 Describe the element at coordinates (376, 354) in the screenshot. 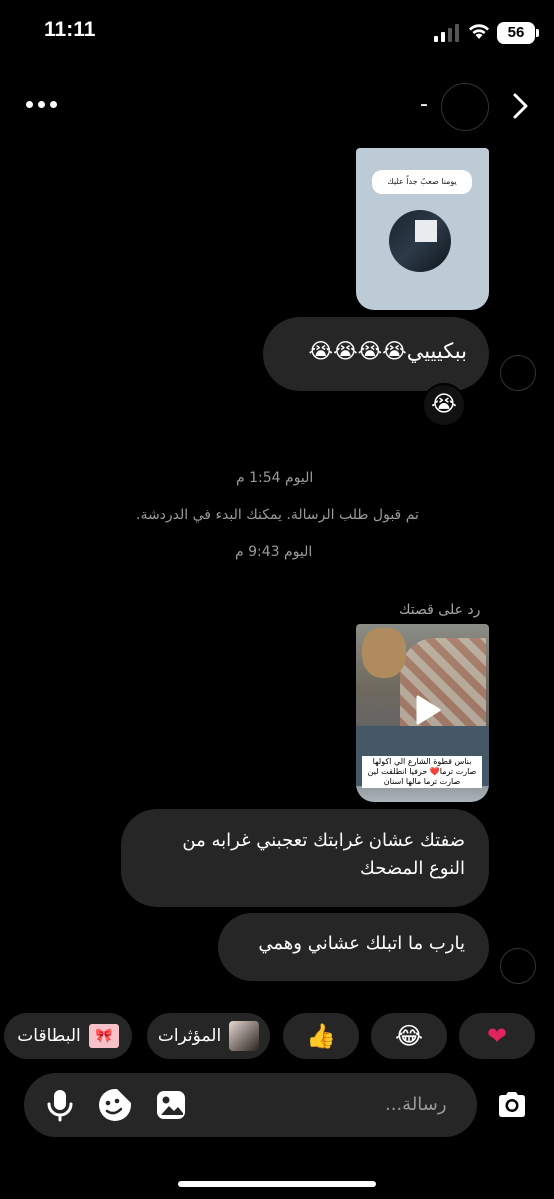

I see `message-bubble: ببكيييي😭😭😭😭` at that location.